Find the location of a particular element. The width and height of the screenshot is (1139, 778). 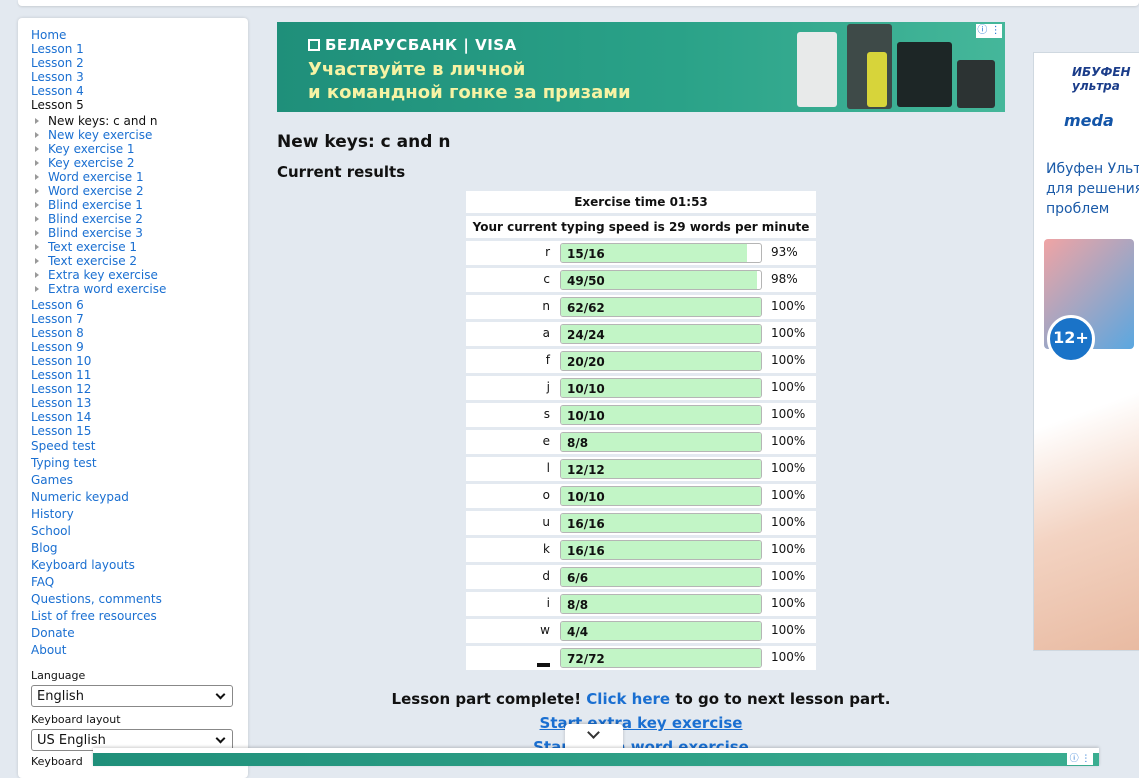

submenu-item: Word exercise 1 is located at coordinates (141, 177).